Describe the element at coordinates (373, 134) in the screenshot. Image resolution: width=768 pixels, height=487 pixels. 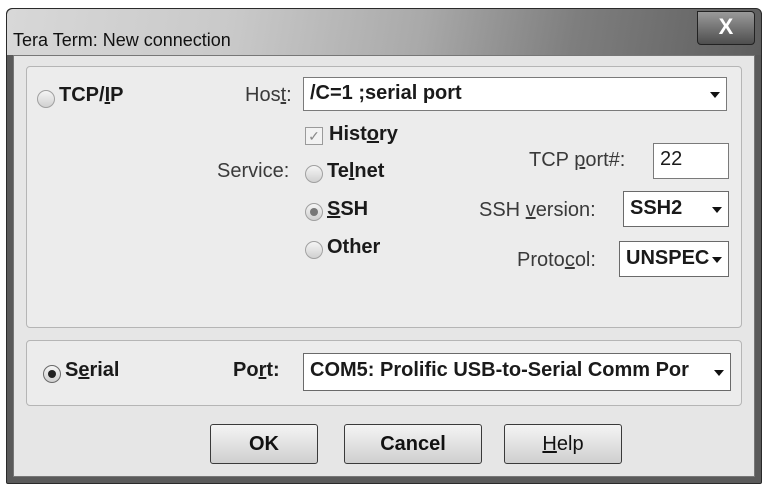
I see `history-label-accel: o` at that location.